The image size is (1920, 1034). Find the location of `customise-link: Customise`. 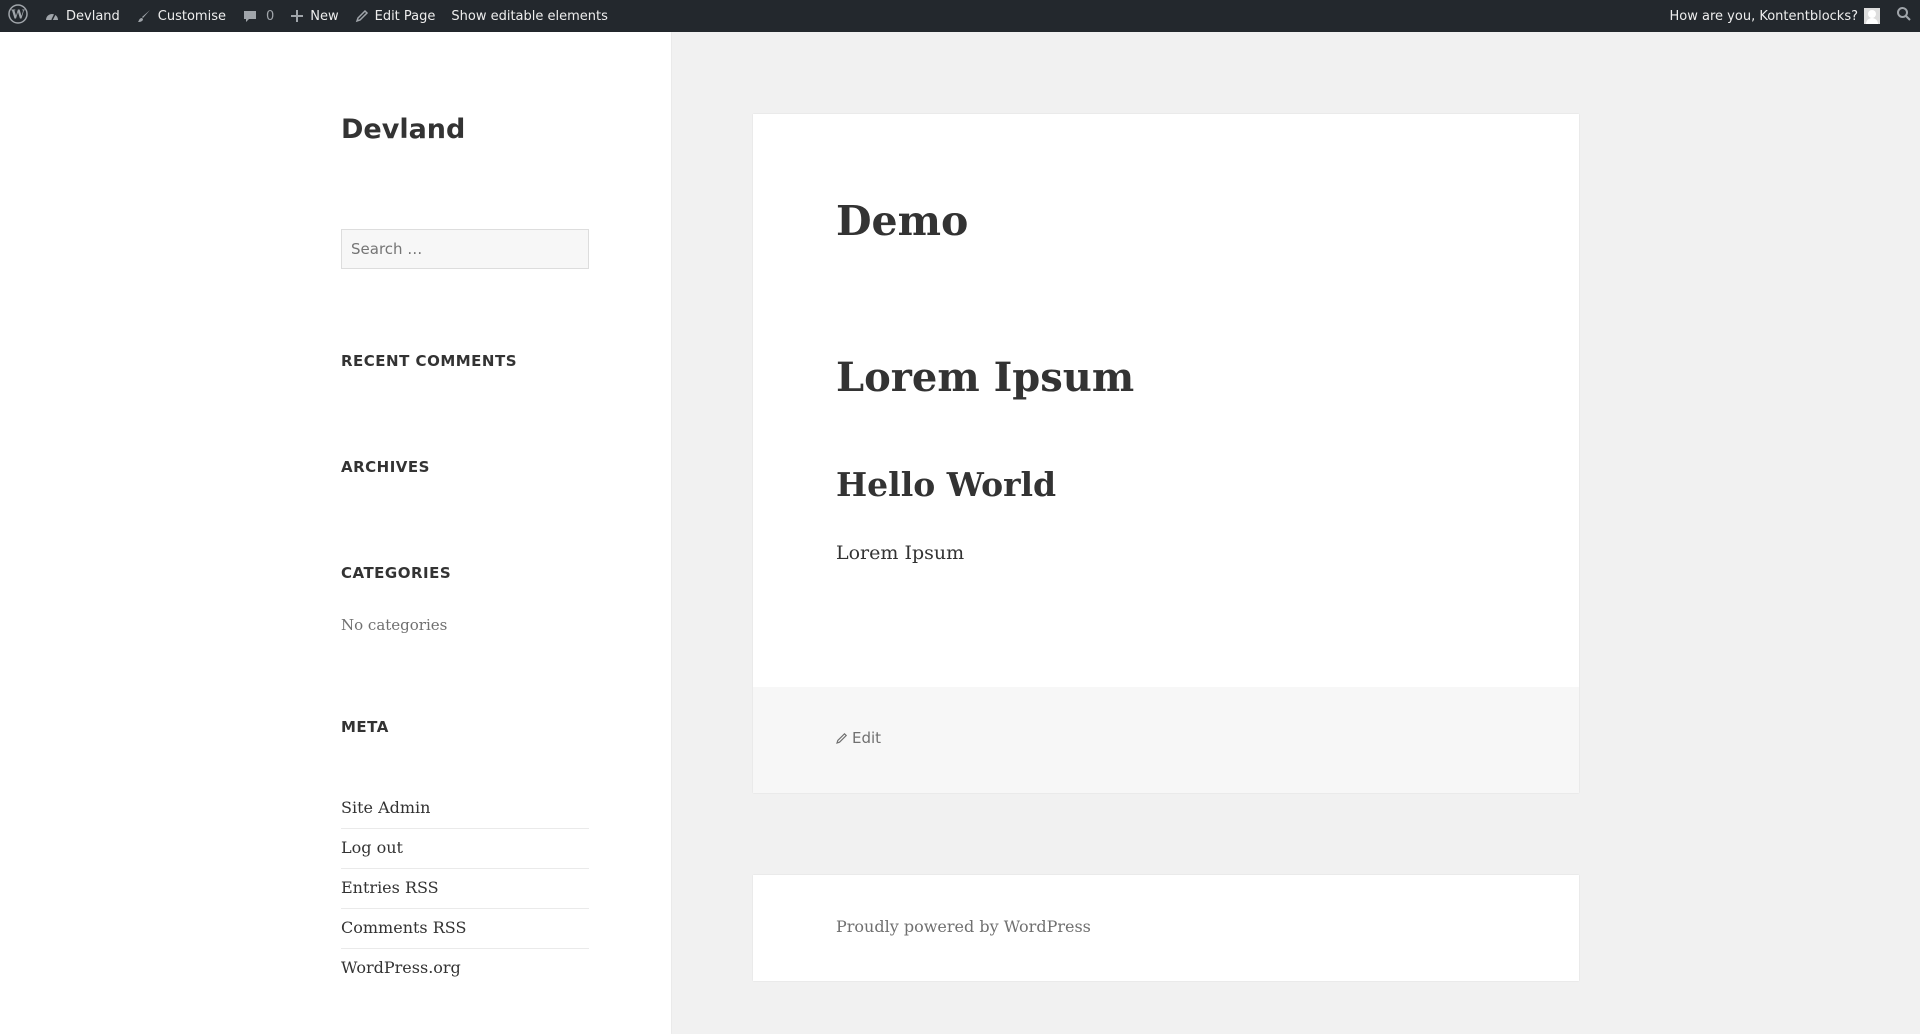

customise-link: Customise is located at coordinates (181, 16).